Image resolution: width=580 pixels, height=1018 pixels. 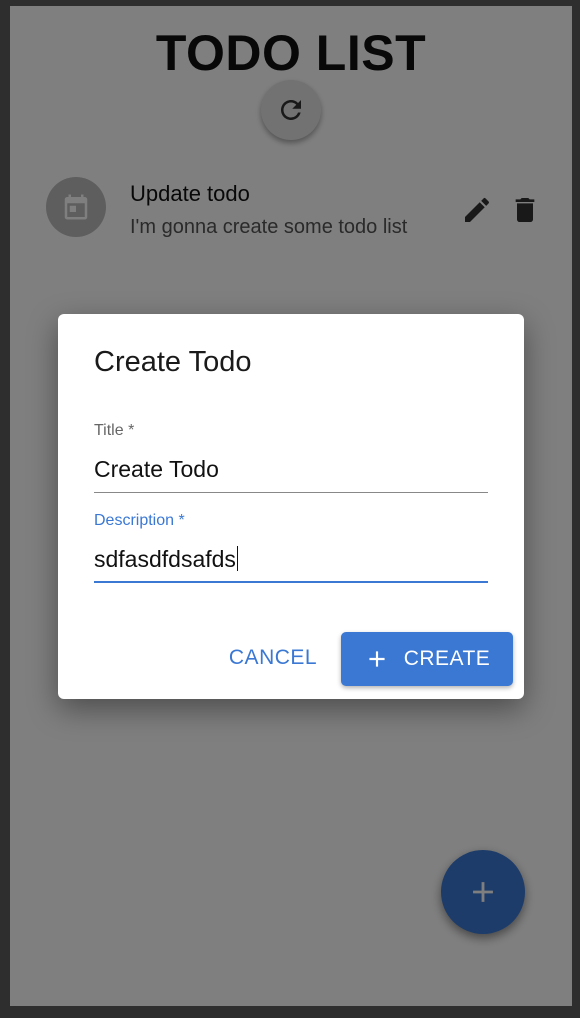 I want to click on title-input: Create Todo, so click(x=156, y=469).